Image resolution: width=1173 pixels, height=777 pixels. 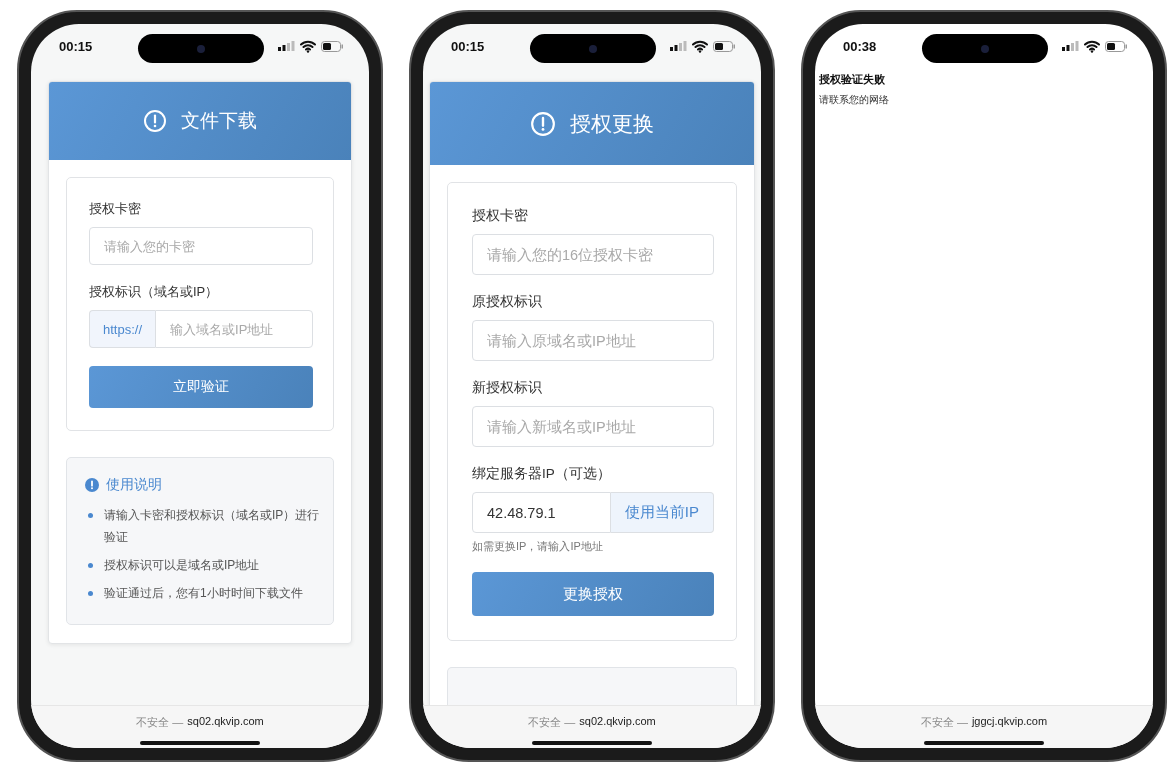 I want to click on field-label: 原授权标识, so click(x=507, y=302).